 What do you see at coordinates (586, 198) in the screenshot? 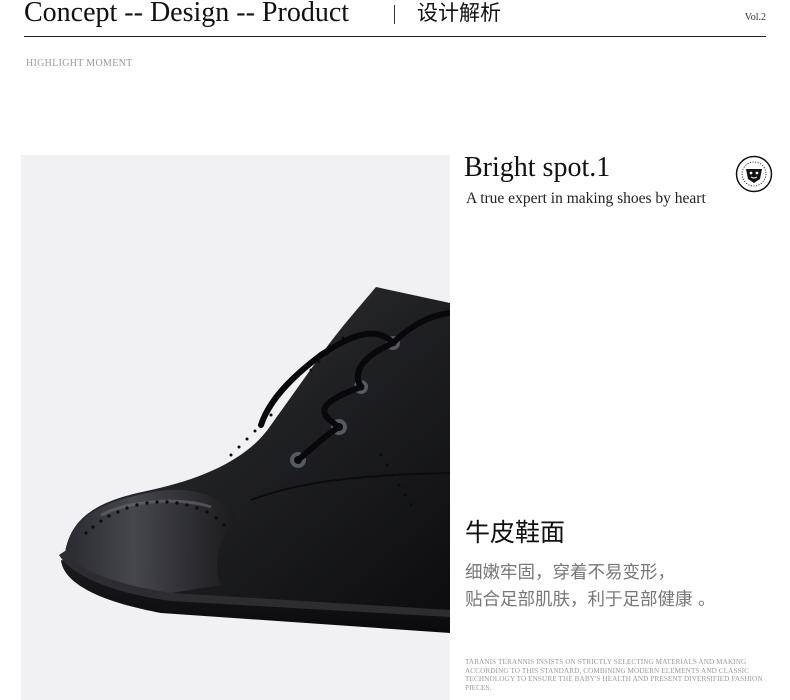
I see `spot-subtitle: A true expert in making shoes by heart` at bounding box center [586, 198].